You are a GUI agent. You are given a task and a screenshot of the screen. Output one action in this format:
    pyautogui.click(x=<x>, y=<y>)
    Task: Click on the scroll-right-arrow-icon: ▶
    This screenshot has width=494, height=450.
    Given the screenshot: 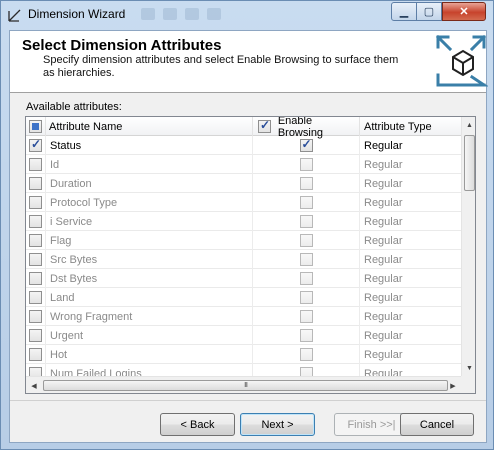 What is the action you would take?
    pyautogui.click(x=453, y=385)
    